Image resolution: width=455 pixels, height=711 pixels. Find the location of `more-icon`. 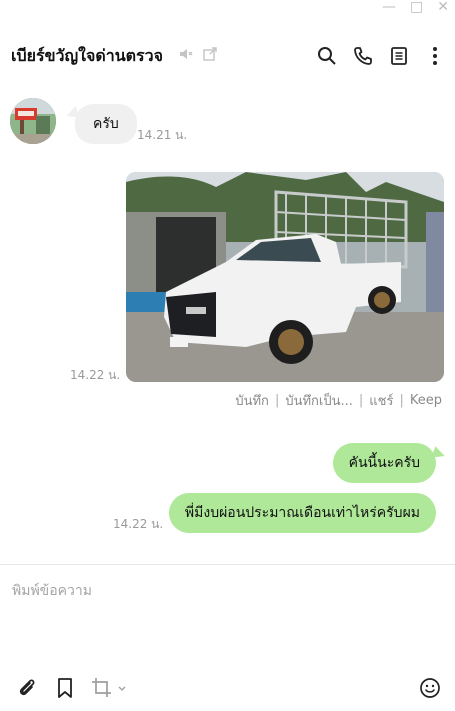

more-icon is located at coordinates (435, 56).